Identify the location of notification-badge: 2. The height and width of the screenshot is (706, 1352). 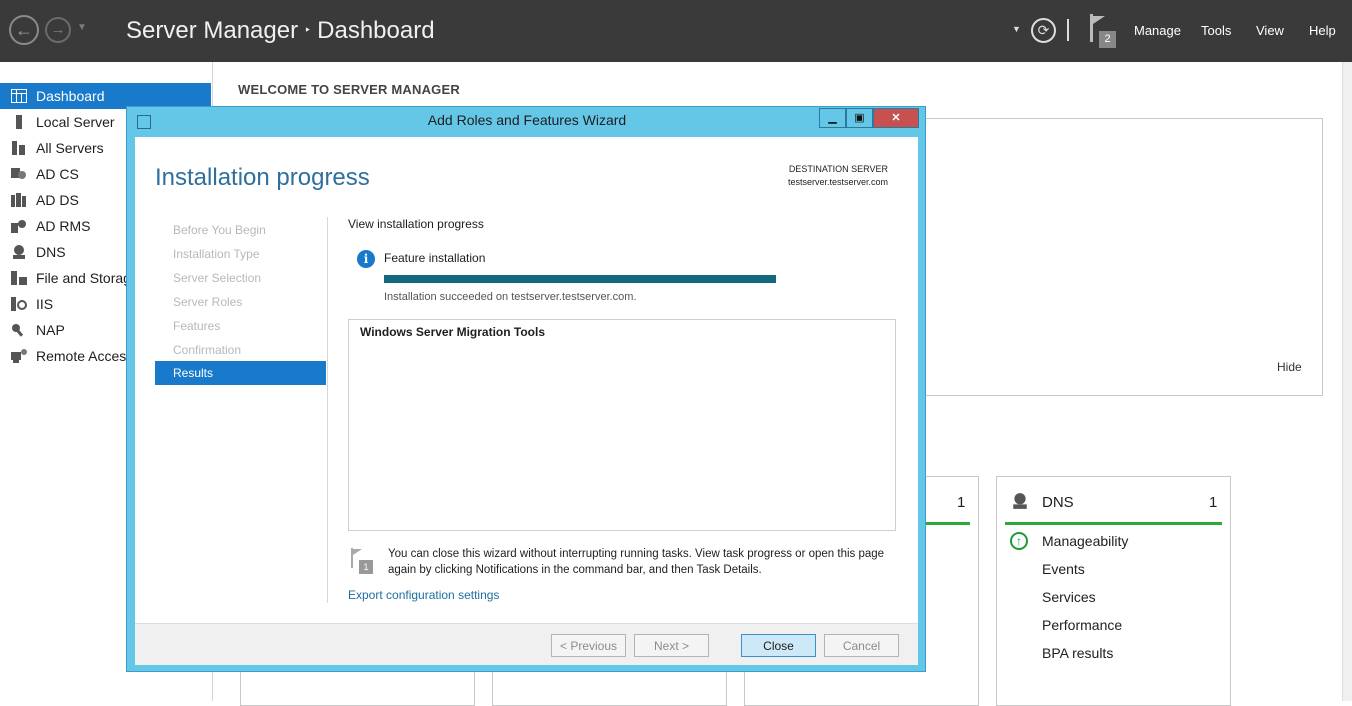
(1107, 39).